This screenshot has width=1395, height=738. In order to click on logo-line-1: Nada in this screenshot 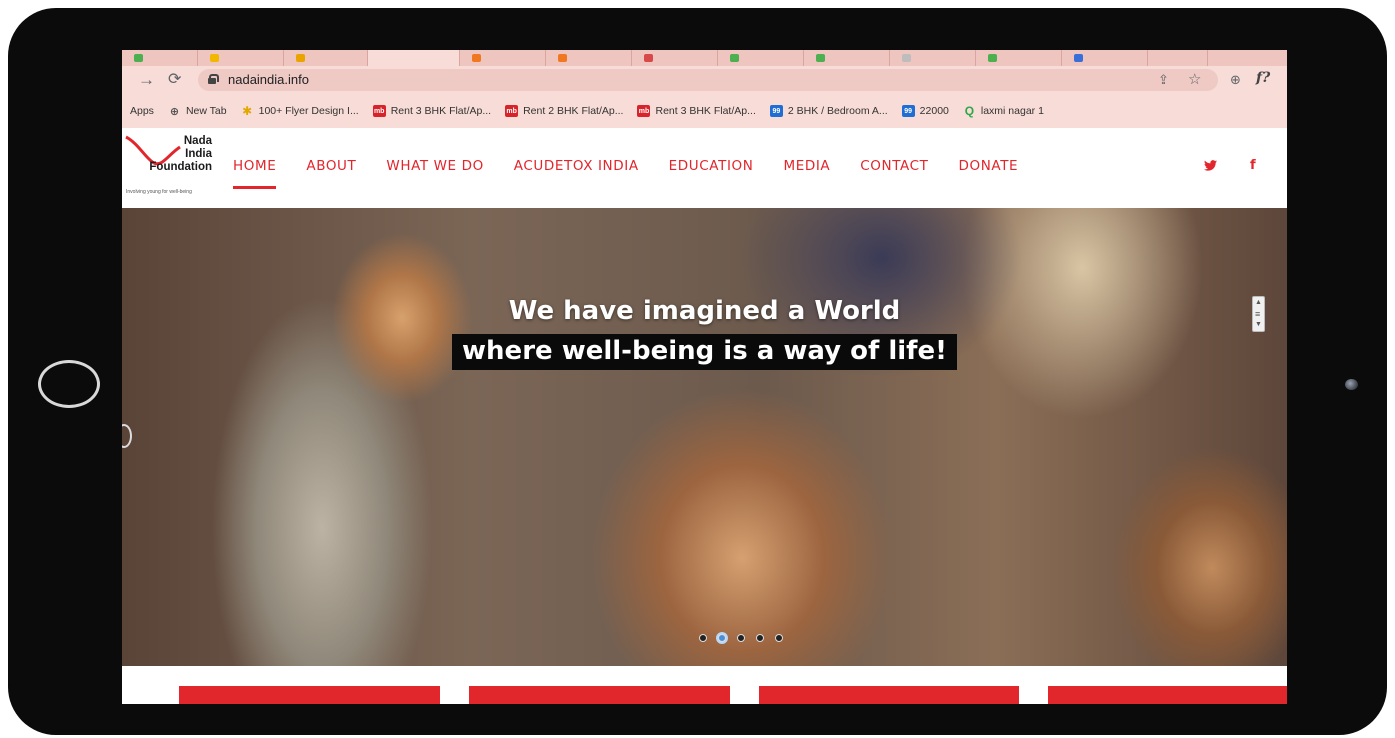, I will do `click(197, 141)`.